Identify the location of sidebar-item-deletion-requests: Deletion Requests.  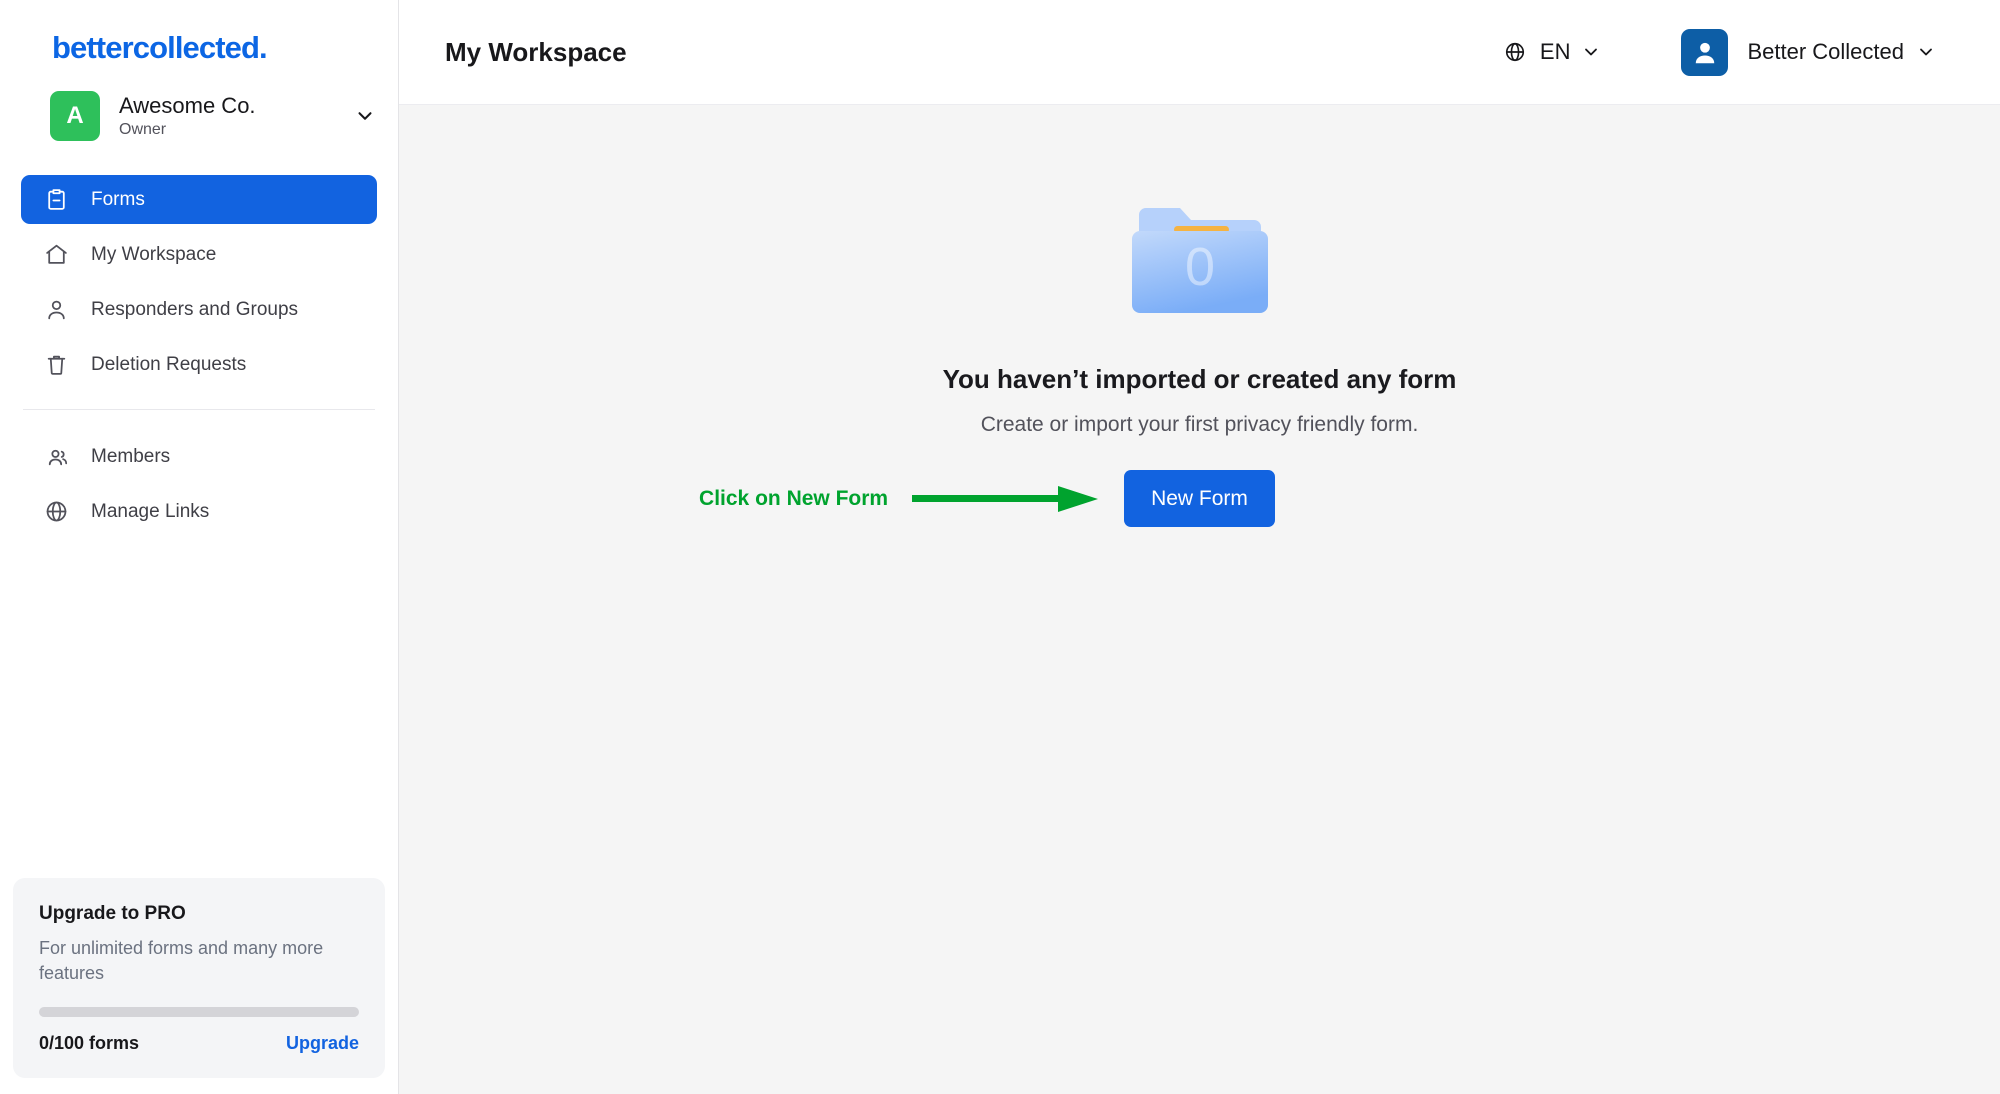
(199, 364).